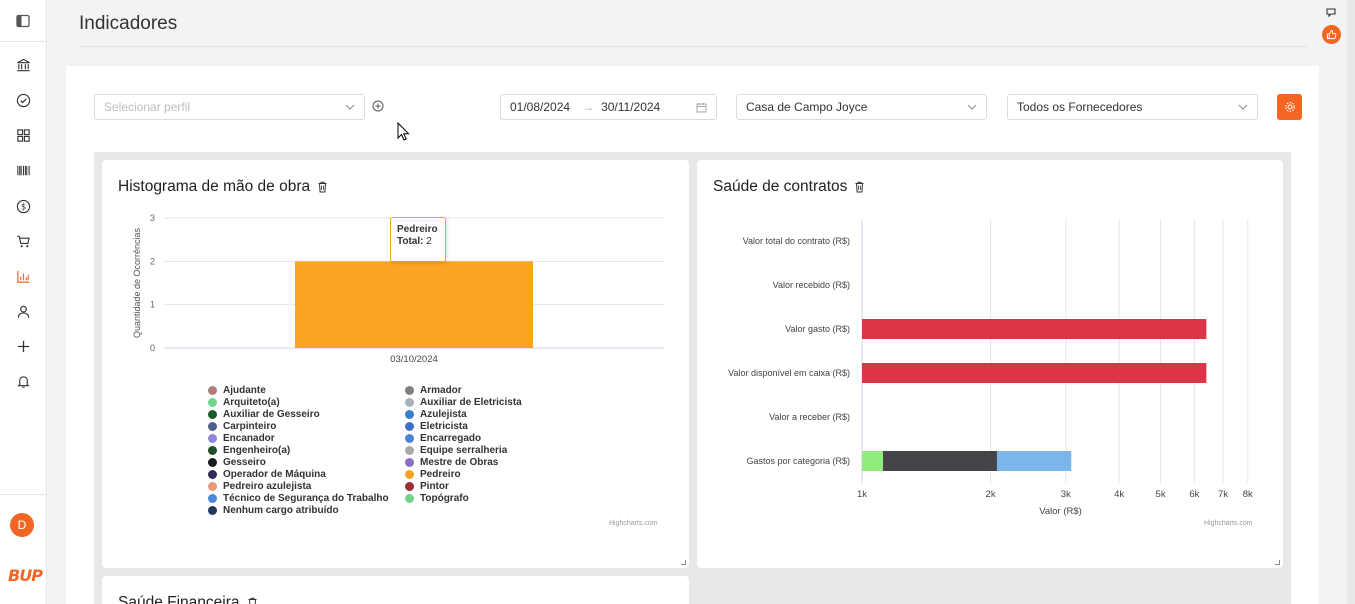  Describe the element at coordinates (1132, 107) in the screenshot. I see `supplier-select: Todos os Fornecedores` at that location.